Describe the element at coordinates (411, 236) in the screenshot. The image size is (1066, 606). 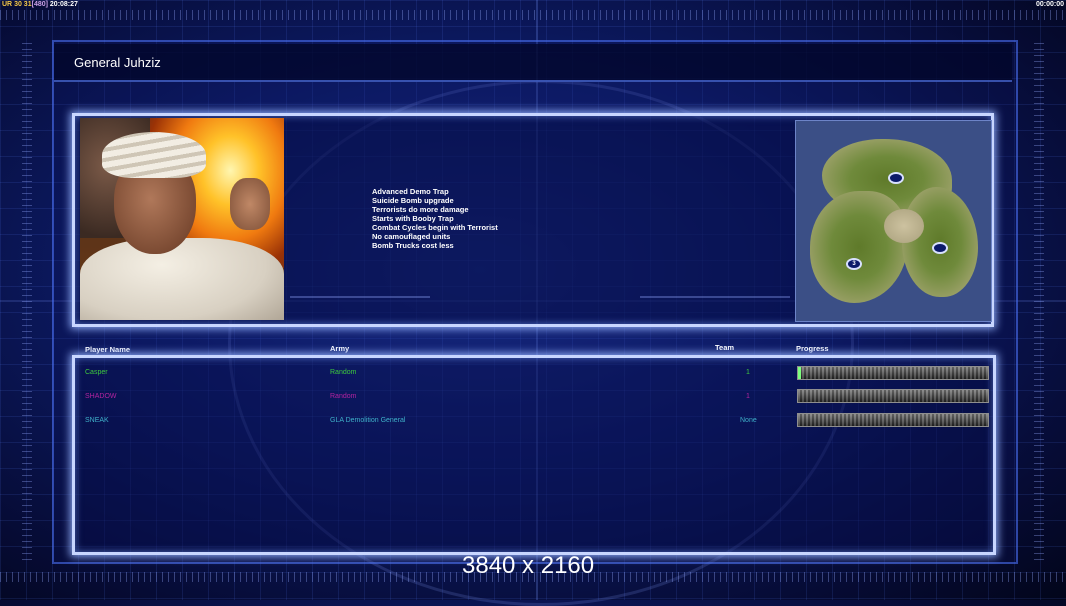
I see `bonus-item: No camouflaged units` at that location.